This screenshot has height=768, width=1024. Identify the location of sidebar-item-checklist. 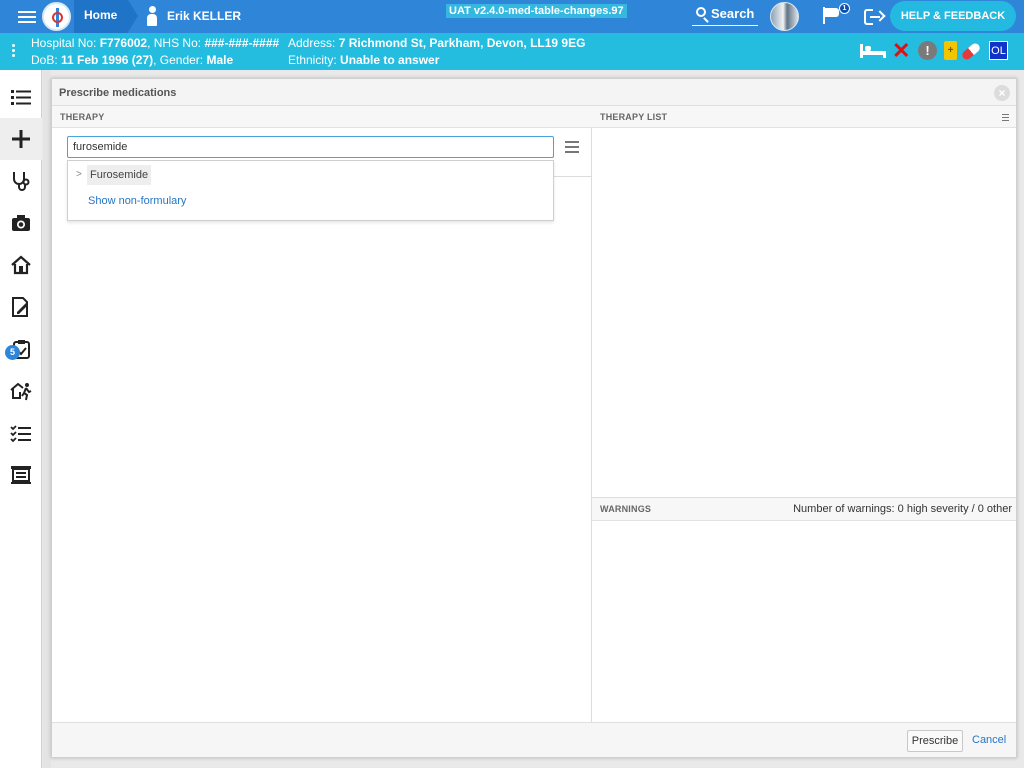
(21, 433).